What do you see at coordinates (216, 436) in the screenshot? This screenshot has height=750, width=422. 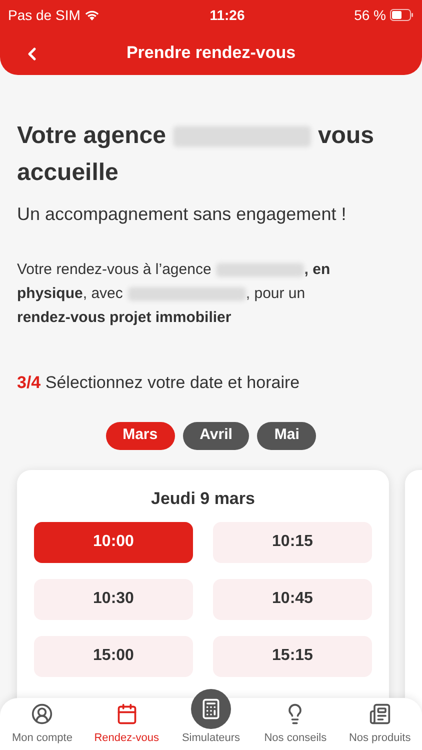 I see `month-tab: Avril` at bounding box center [216, 436].